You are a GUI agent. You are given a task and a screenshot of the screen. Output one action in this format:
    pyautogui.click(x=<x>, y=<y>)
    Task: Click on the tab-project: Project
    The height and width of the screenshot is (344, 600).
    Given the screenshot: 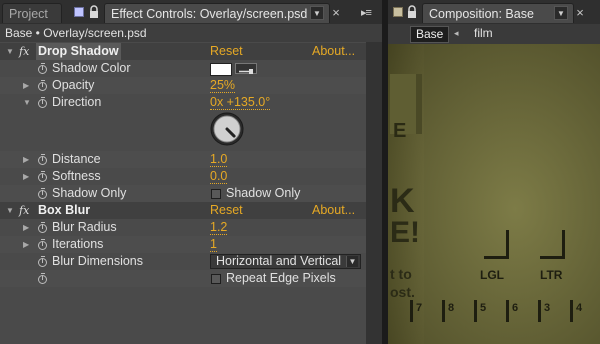 What is the action you would take?
    pyautogui.click(x=32, y=13)
    